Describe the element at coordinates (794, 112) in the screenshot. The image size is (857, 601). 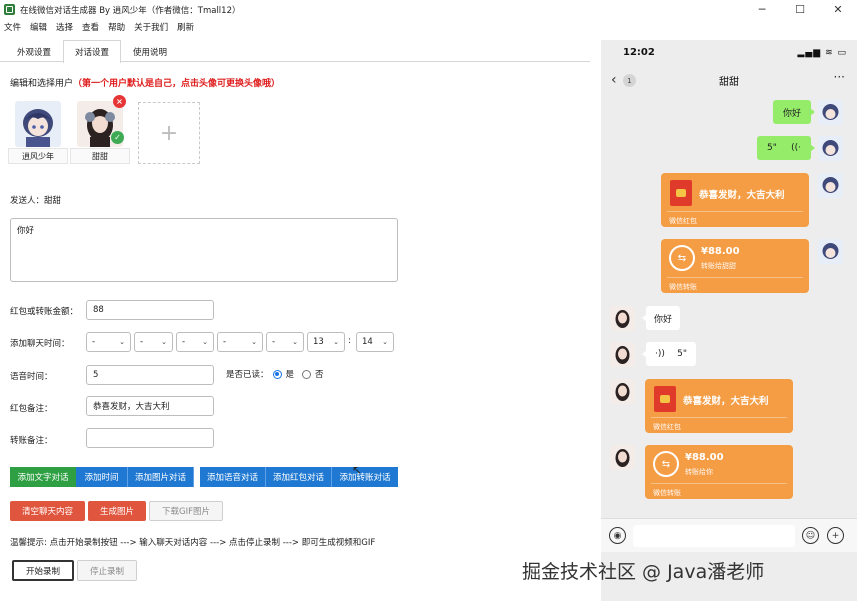
I see `my-text-bubble: 你好` at that location.